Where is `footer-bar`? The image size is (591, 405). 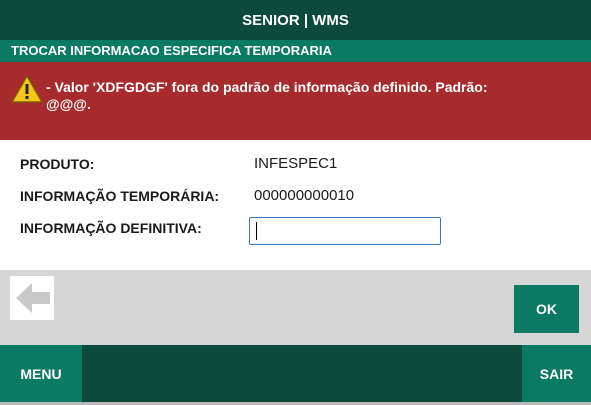
footer-bar is located at coordinates (295, 373).